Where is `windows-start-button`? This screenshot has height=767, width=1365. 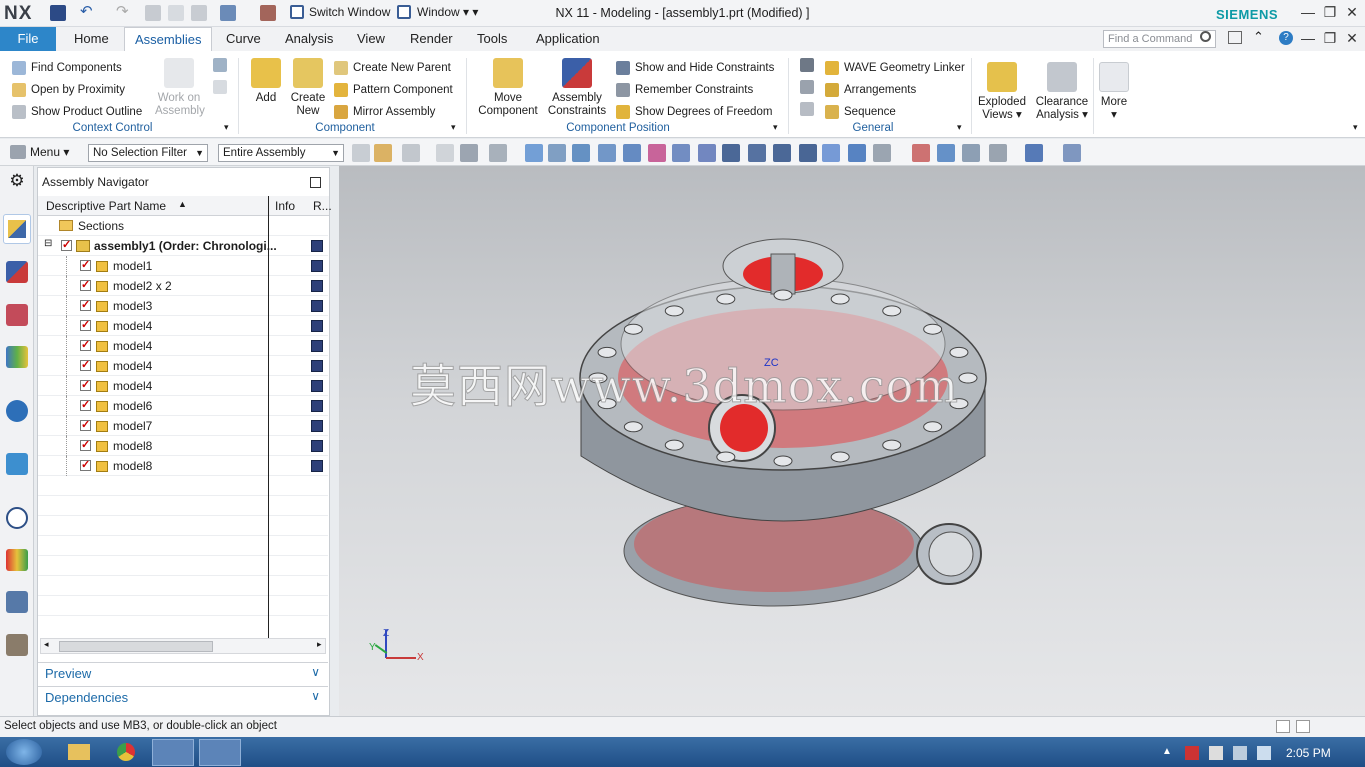
windows-start-button is located at coordinates (24, 752).